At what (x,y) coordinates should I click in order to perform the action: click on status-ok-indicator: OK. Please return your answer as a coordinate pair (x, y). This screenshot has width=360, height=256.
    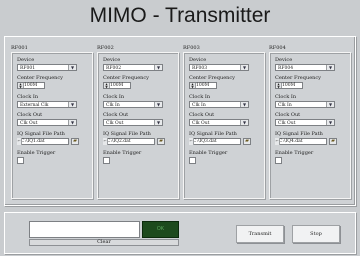
    Looking at the image, I should click on (160, 229).